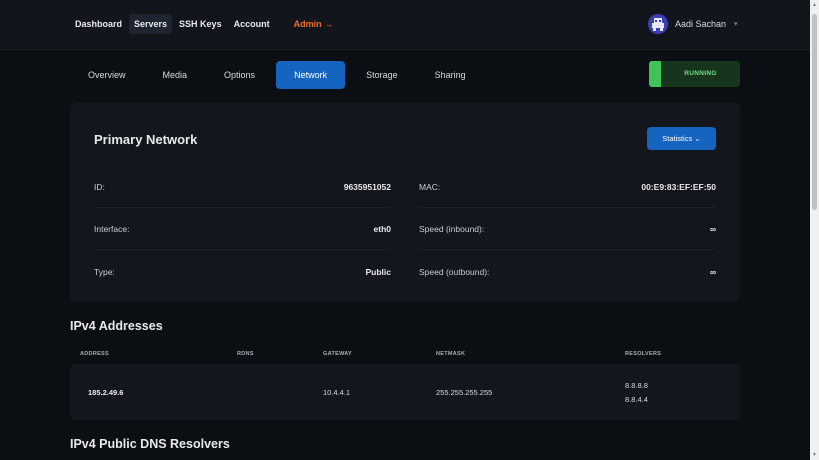  What do you see at coordinates (430, 187) in the screenshot?
I see `mac-label: MAC:` at bounding box center [430, 187].